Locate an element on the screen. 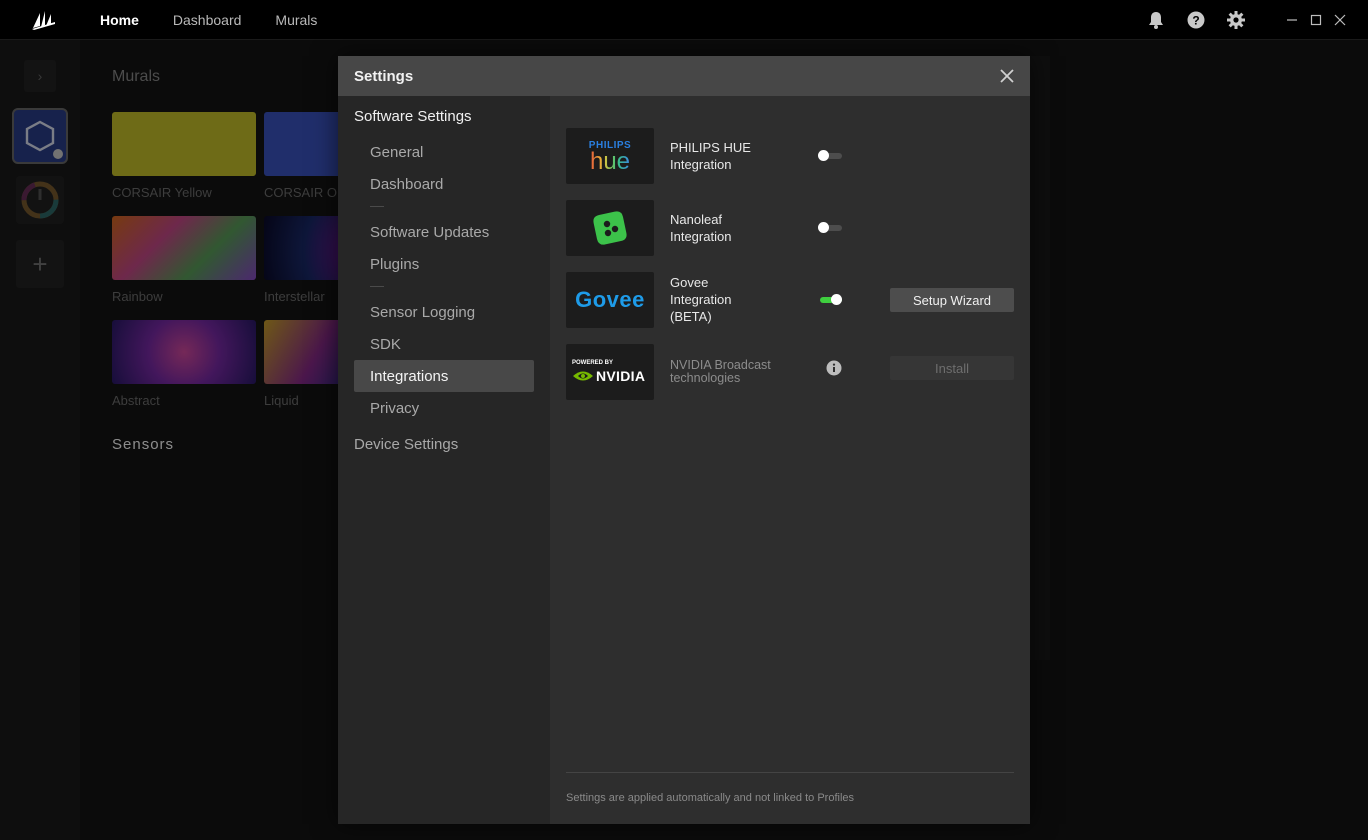  integration-row-nanoleaf: Nanoleaf Integration is located at coordinates (790, 228).